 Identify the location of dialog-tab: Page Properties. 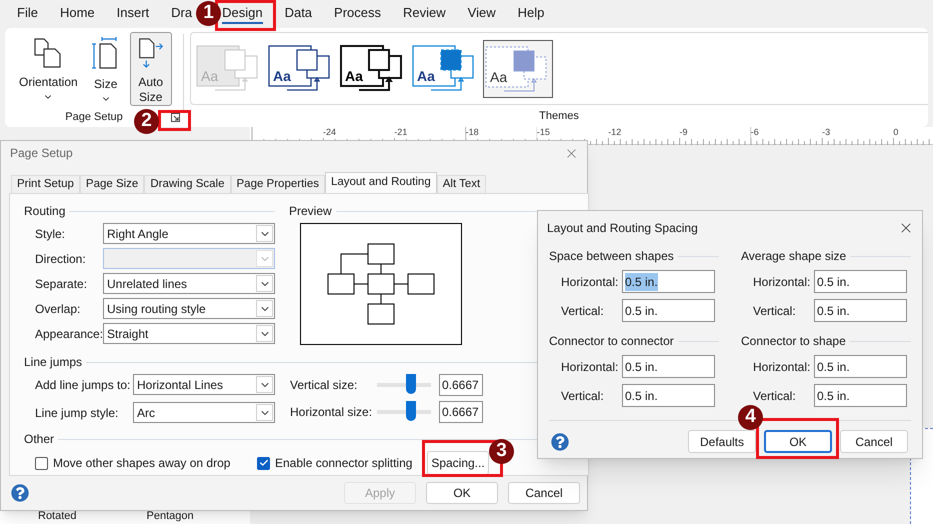
(277, 184).